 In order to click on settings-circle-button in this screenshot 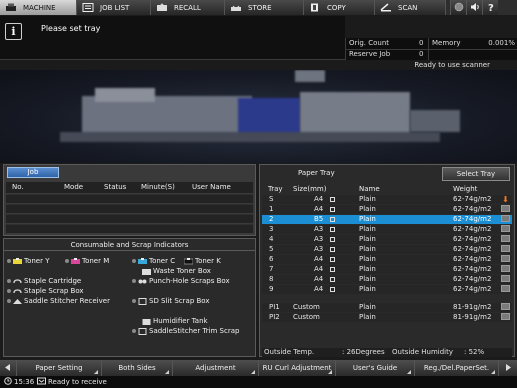, I will do `click(458, 7)`.